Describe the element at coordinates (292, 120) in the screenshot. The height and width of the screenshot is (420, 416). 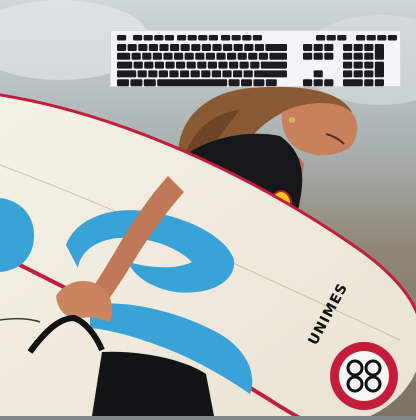
I see `earring` at that location.